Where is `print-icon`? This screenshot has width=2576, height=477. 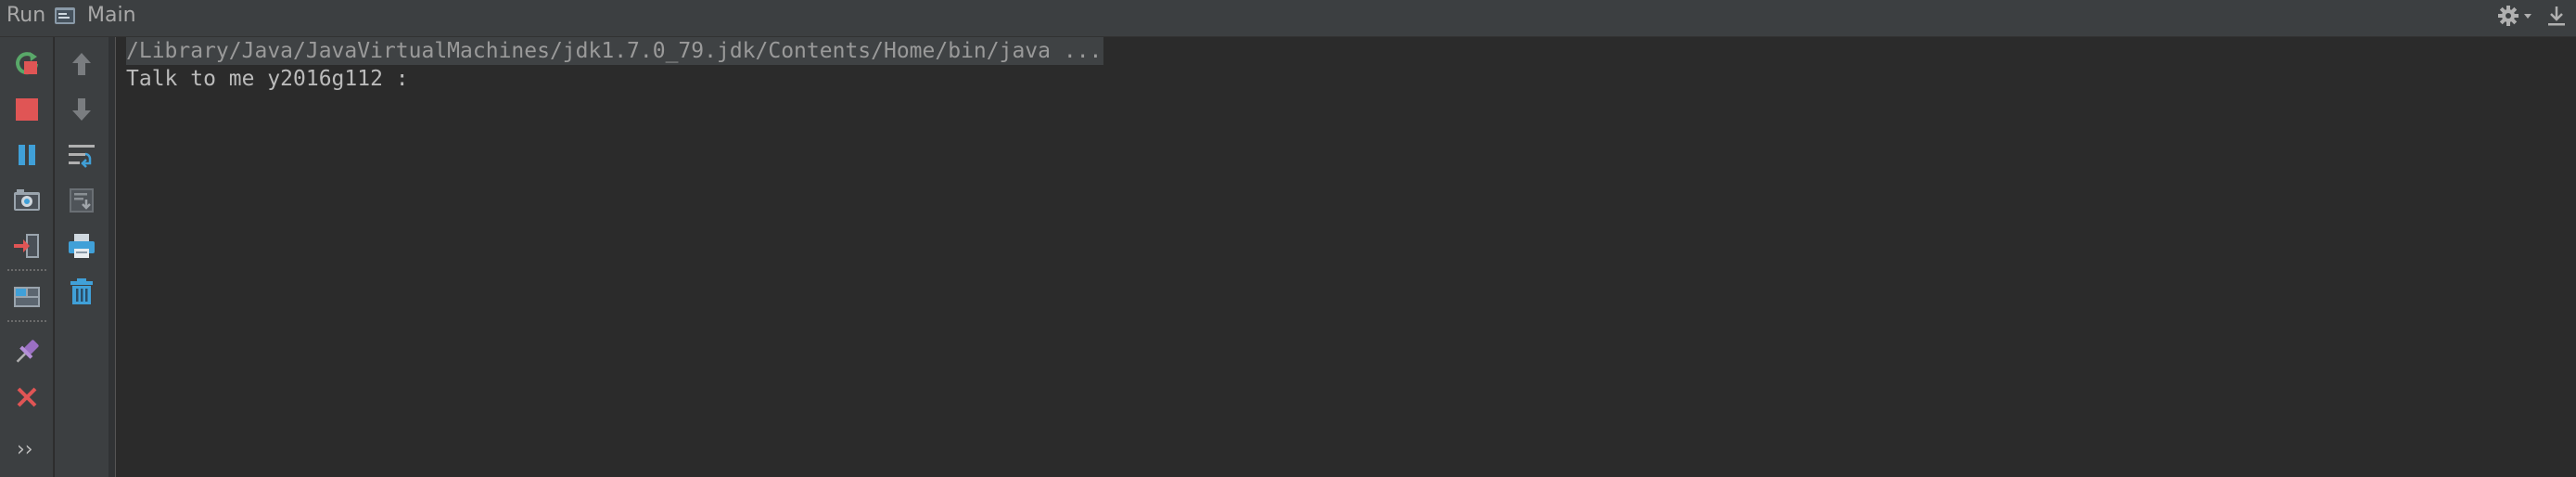
print-icon is located at coordinates (81, 246).